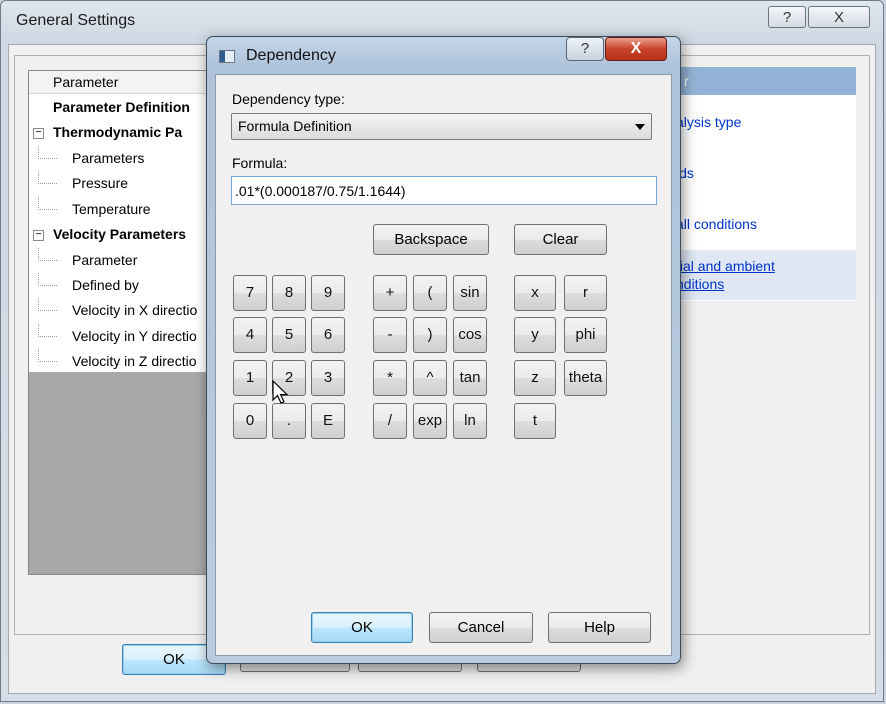  Describe the element at coordinates (716, 224) in the screenshot. I see `navigator-link-wall-conditions: all conditions` at that location.